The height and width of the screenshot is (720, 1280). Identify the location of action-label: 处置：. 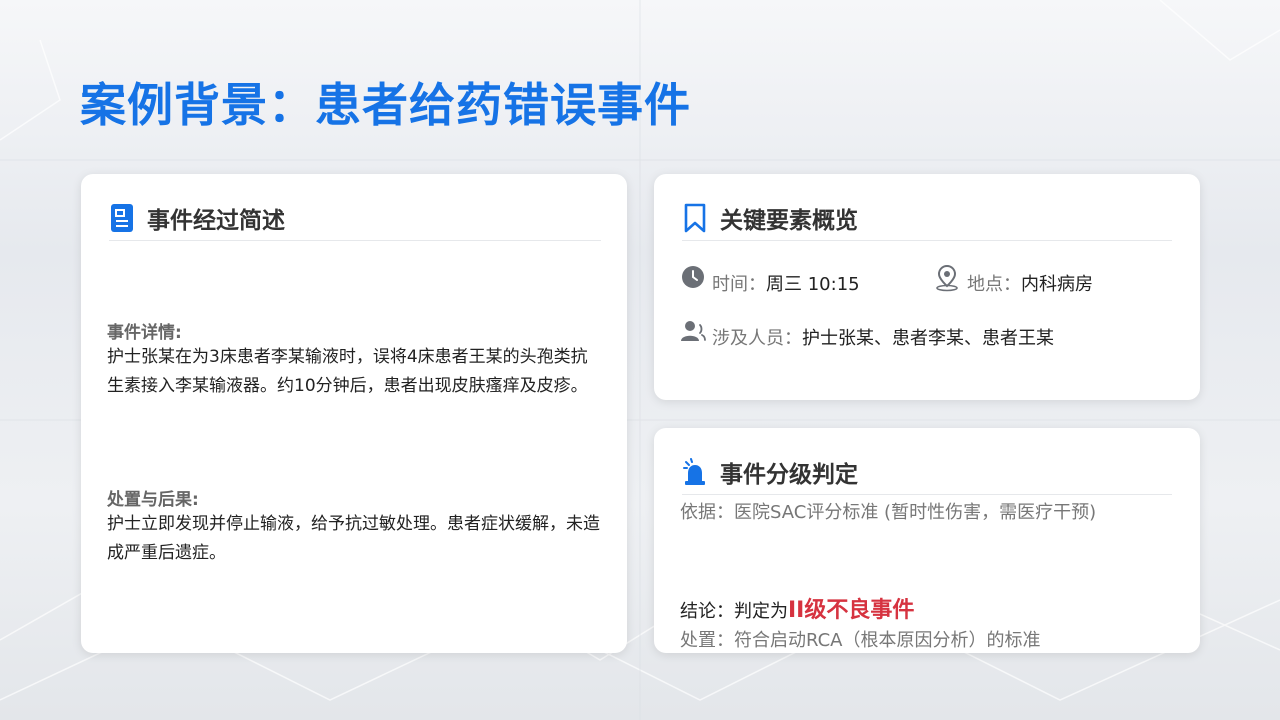
(707, 640).